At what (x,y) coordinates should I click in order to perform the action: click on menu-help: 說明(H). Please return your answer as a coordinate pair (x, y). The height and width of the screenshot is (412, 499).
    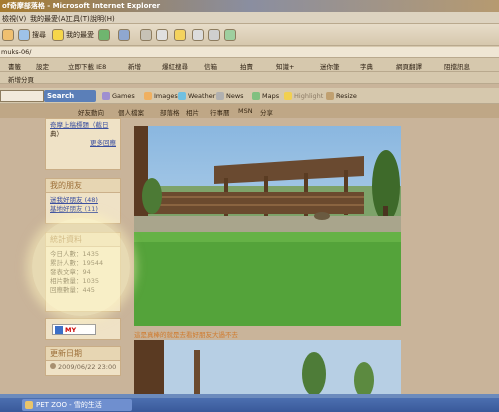
    Looking at the image, I should click on (102, 19).